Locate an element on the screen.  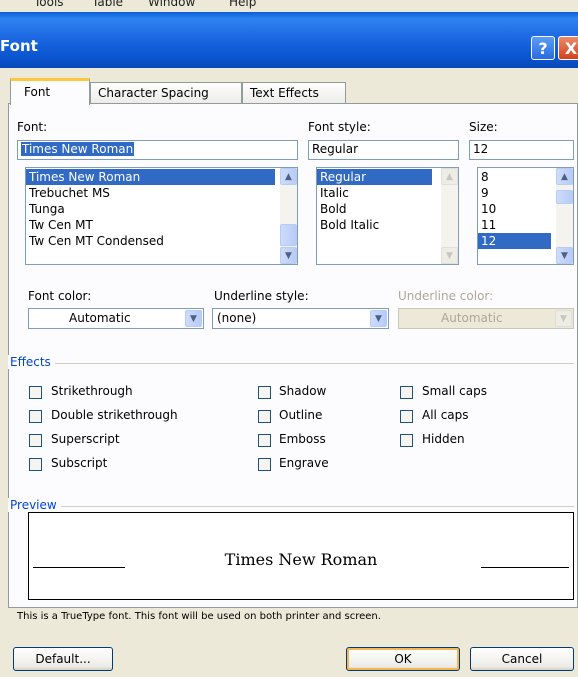
underline-color-select: Automatic ▼ is located at coordinates (486, 318).